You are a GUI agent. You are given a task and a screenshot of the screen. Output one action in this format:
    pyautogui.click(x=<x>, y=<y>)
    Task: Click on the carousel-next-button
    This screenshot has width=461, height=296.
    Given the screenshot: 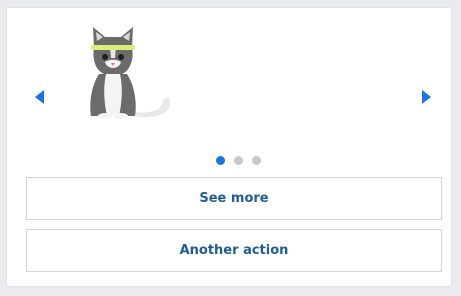 What is the action you would take?
    pyautogui.click(x=427, y=97)
    